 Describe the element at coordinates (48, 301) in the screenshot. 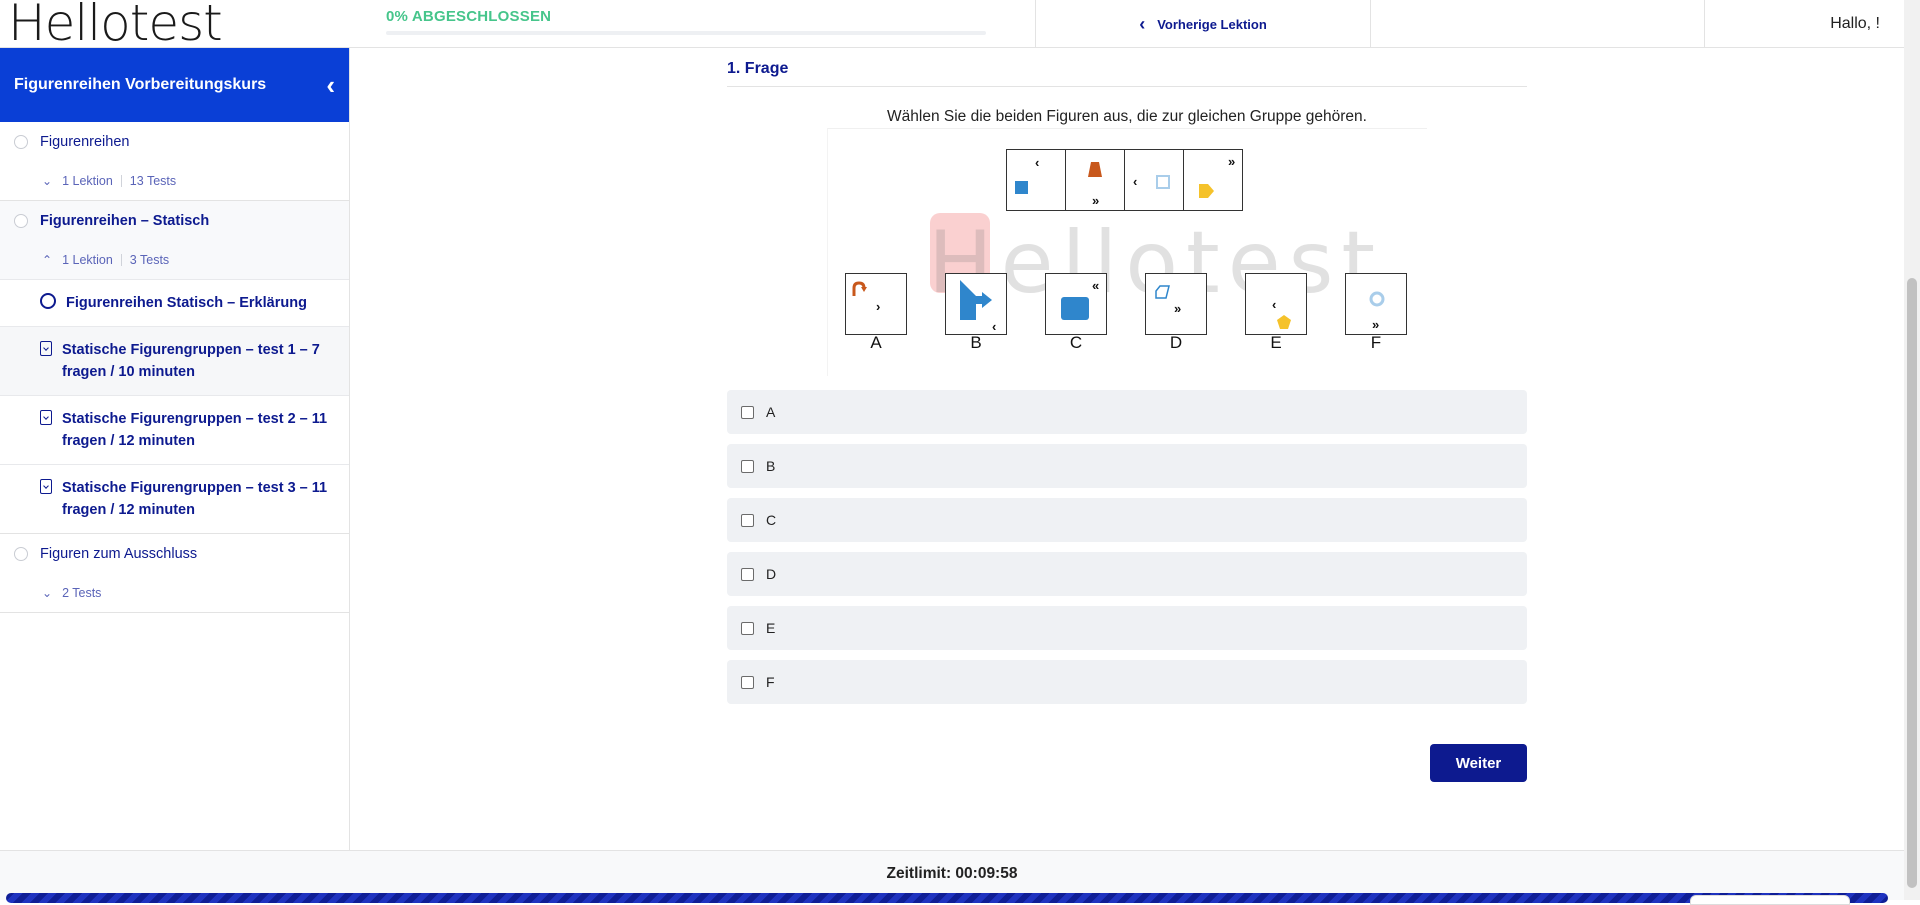

I see `lesson-circle-icon` at that location.